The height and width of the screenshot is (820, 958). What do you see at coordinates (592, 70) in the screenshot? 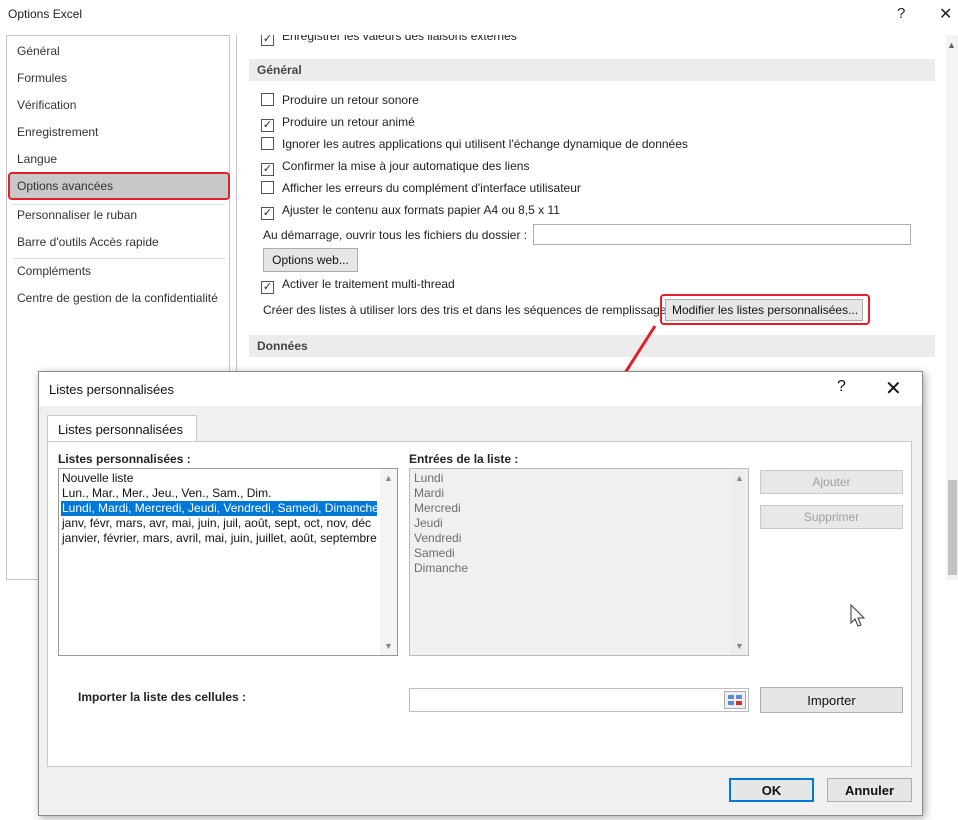
I see `section-header-general: Général` at bounding box center [592, 70].